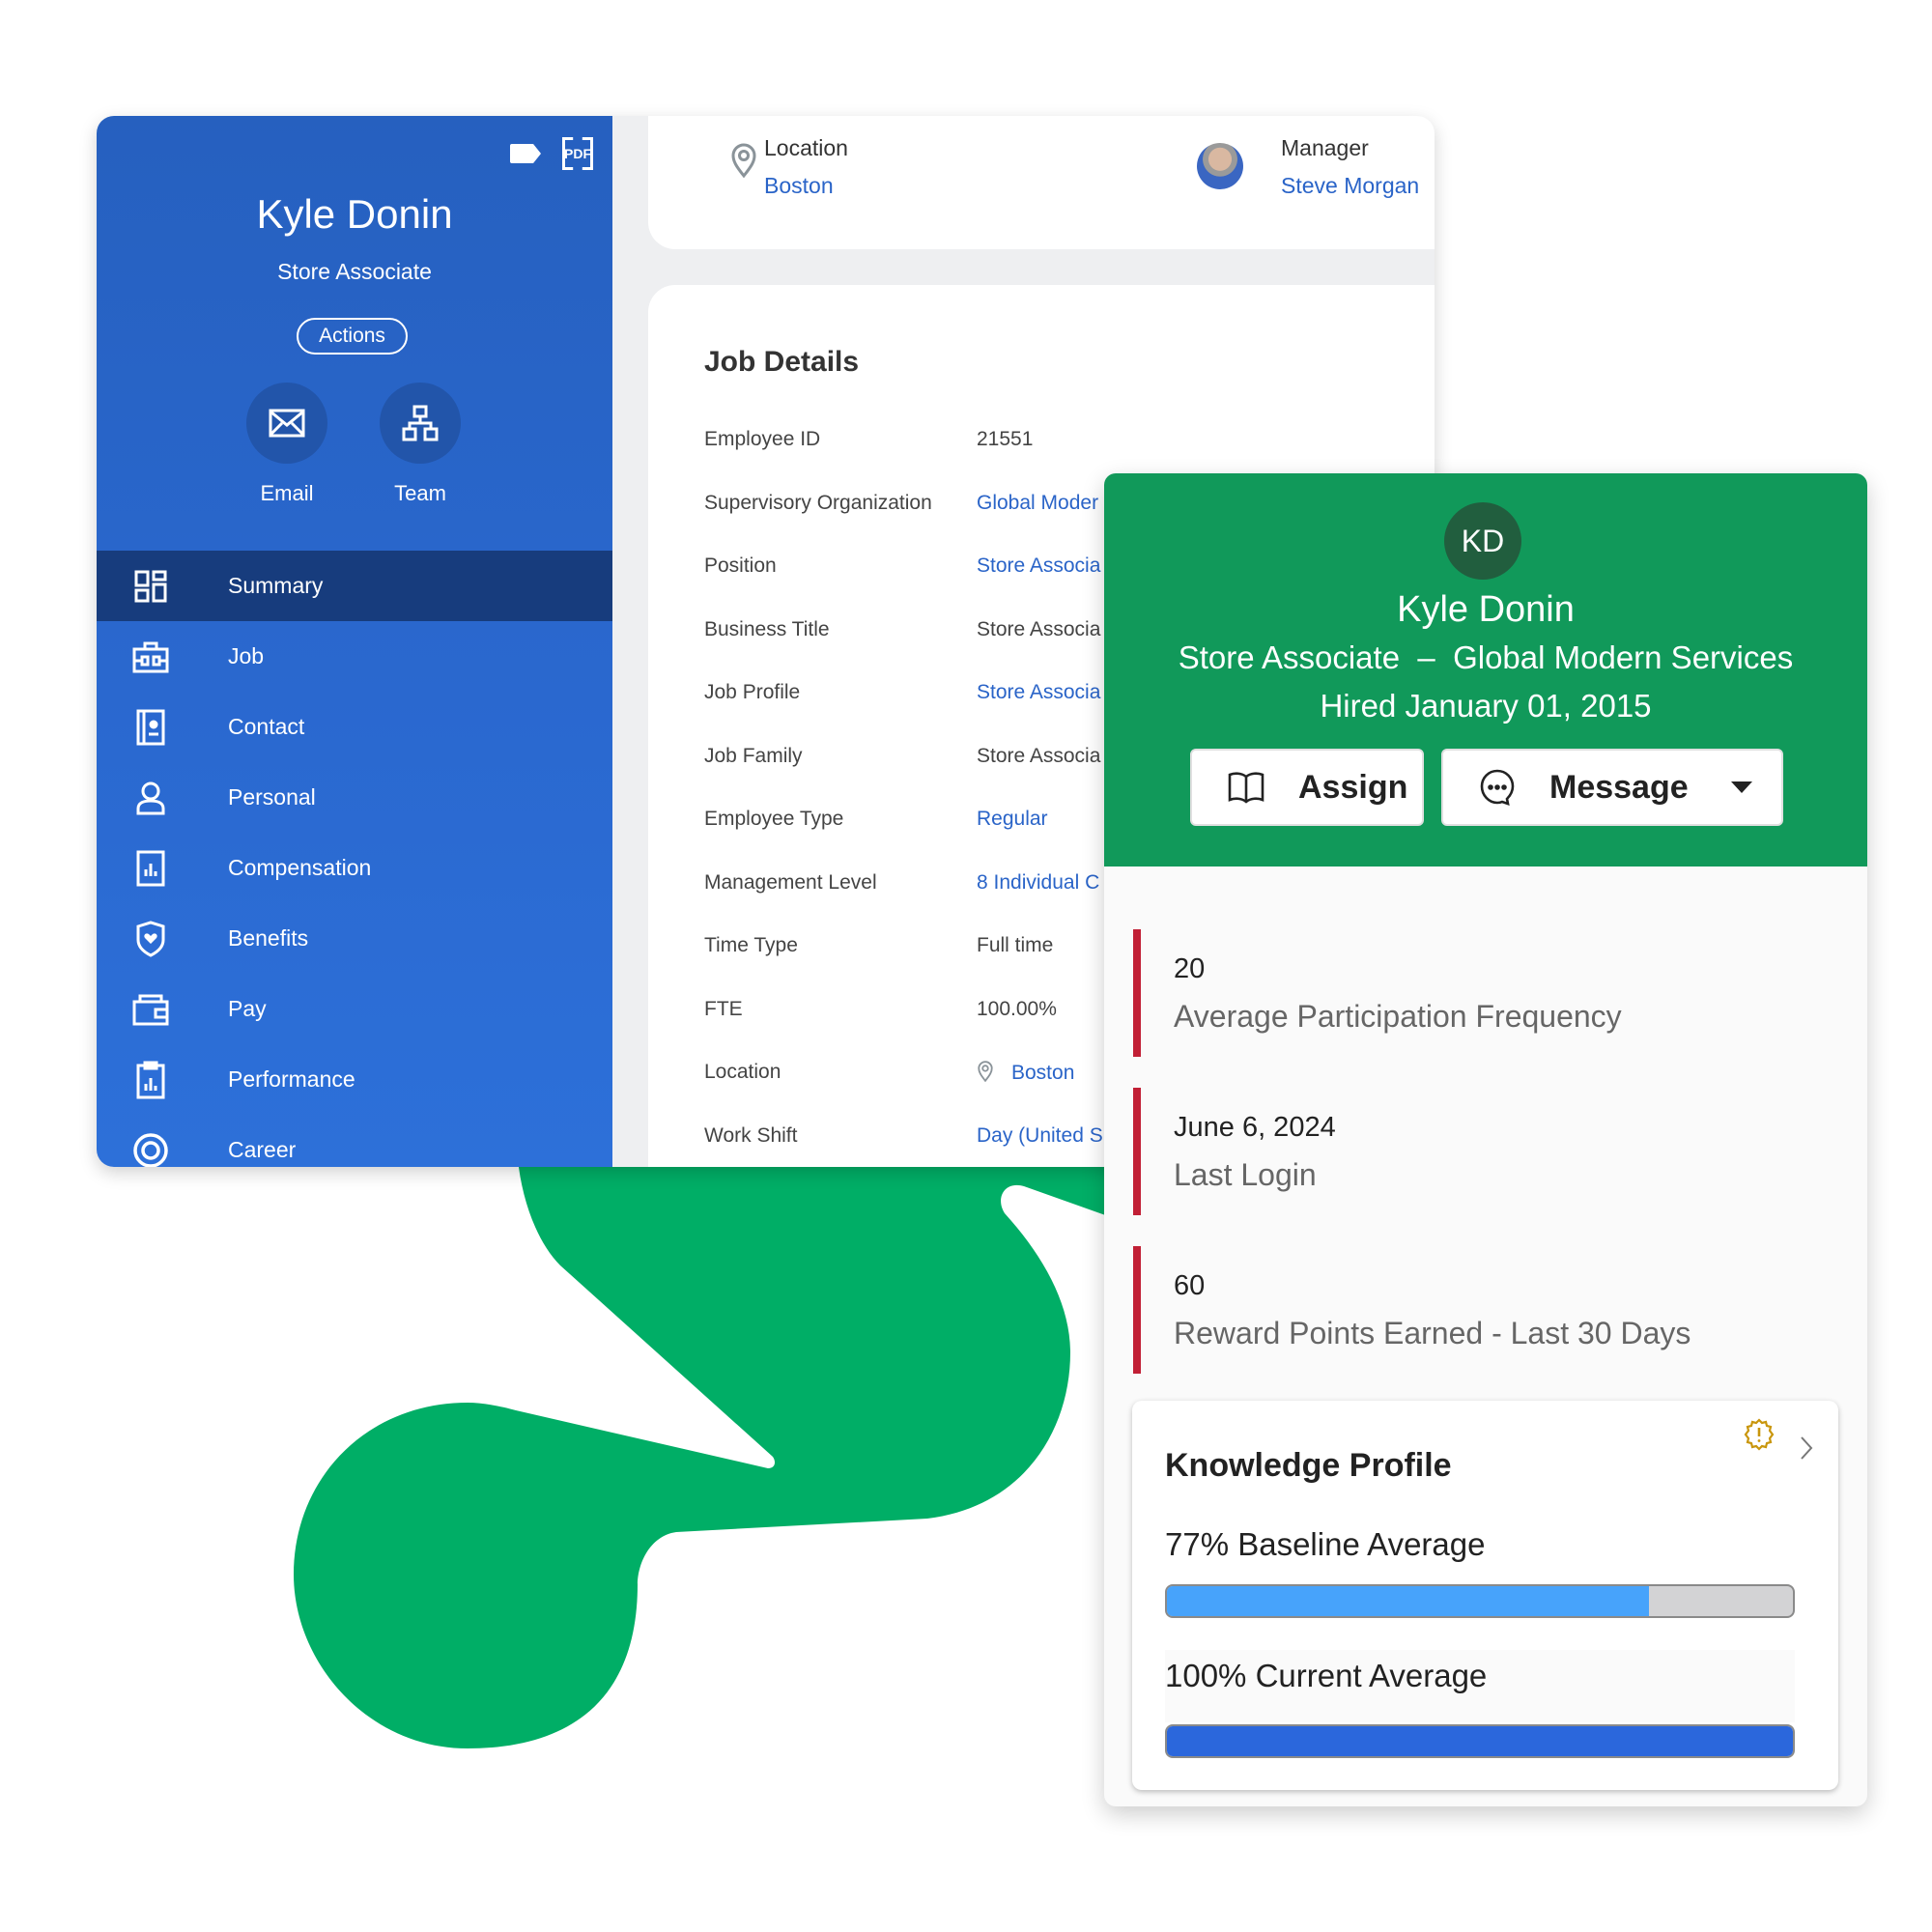 The width and height of the screenshot is (1932, 1932). I want to click on learner-subtitle: Store Associate – Global Modern Services, so click(1486, 657).